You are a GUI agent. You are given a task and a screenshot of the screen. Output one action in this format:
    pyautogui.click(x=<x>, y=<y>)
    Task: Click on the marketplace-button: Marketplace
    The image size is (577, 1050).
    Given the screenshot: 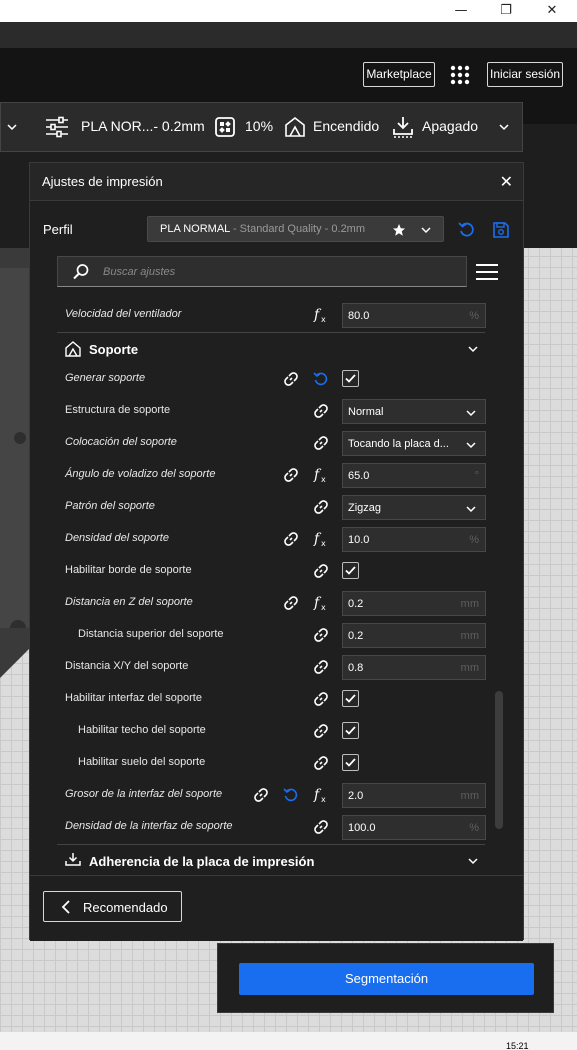 What is the action you would take?
    pyautogui.click(x=399, y=74)
    